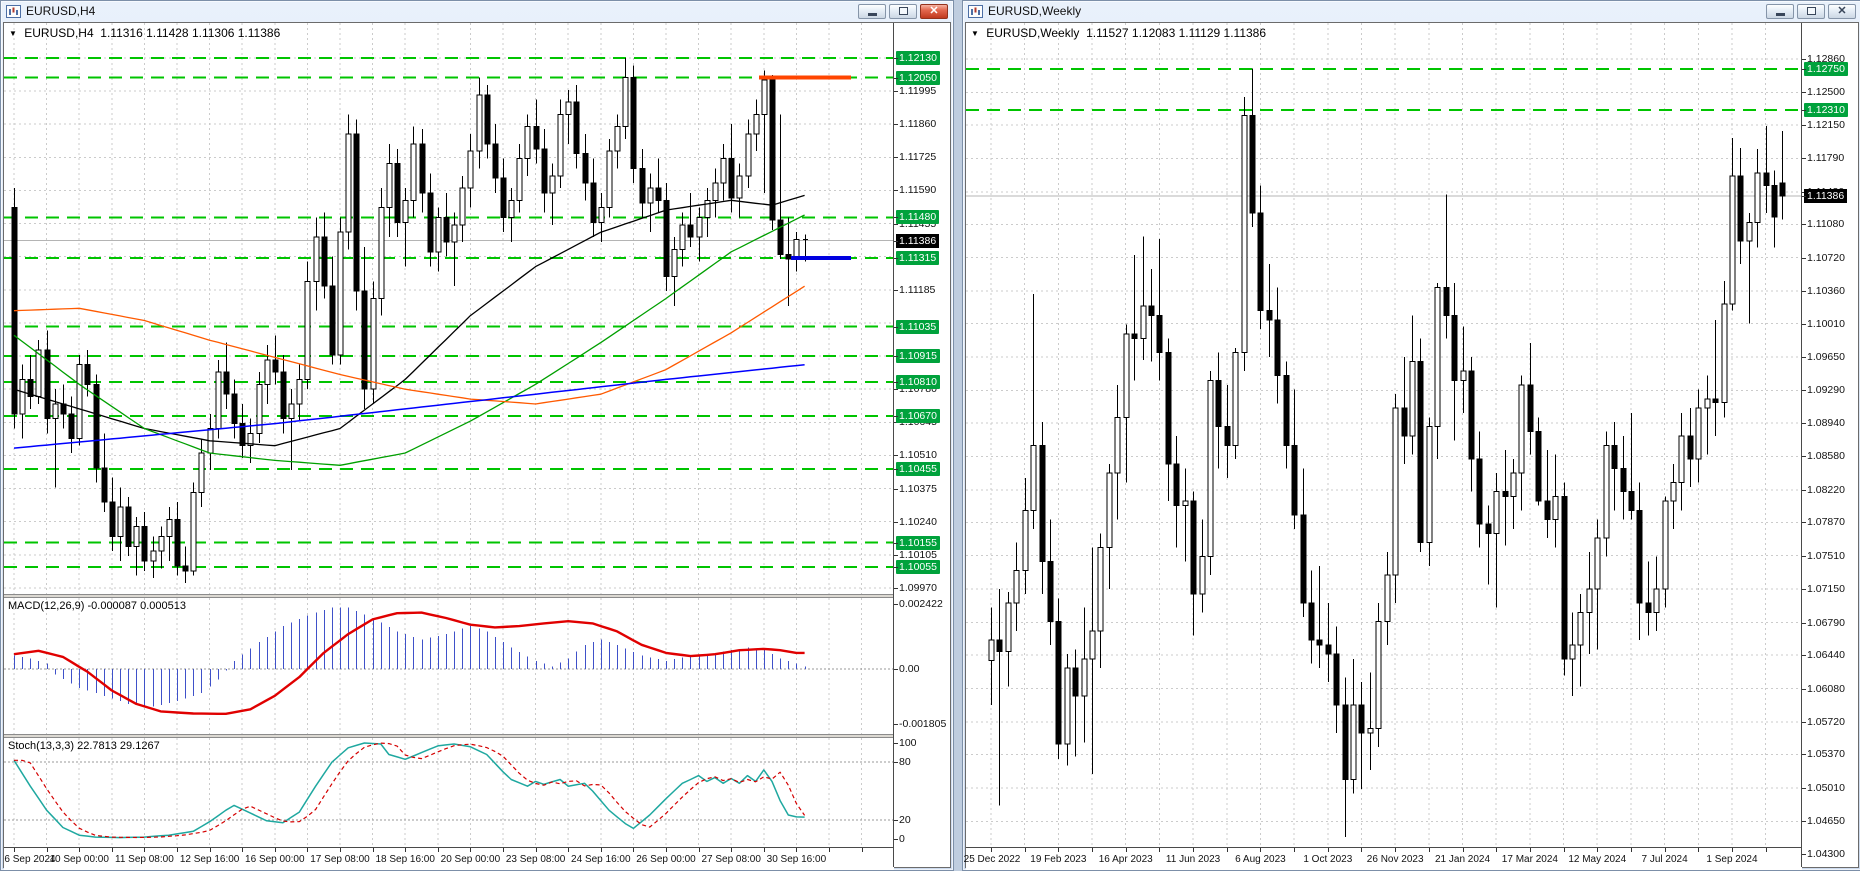  What do you see at coordinates (1664, 859) in the screenshot?
I see `time-label: 7 Jul 2024` at bounding box center [1664, 859].